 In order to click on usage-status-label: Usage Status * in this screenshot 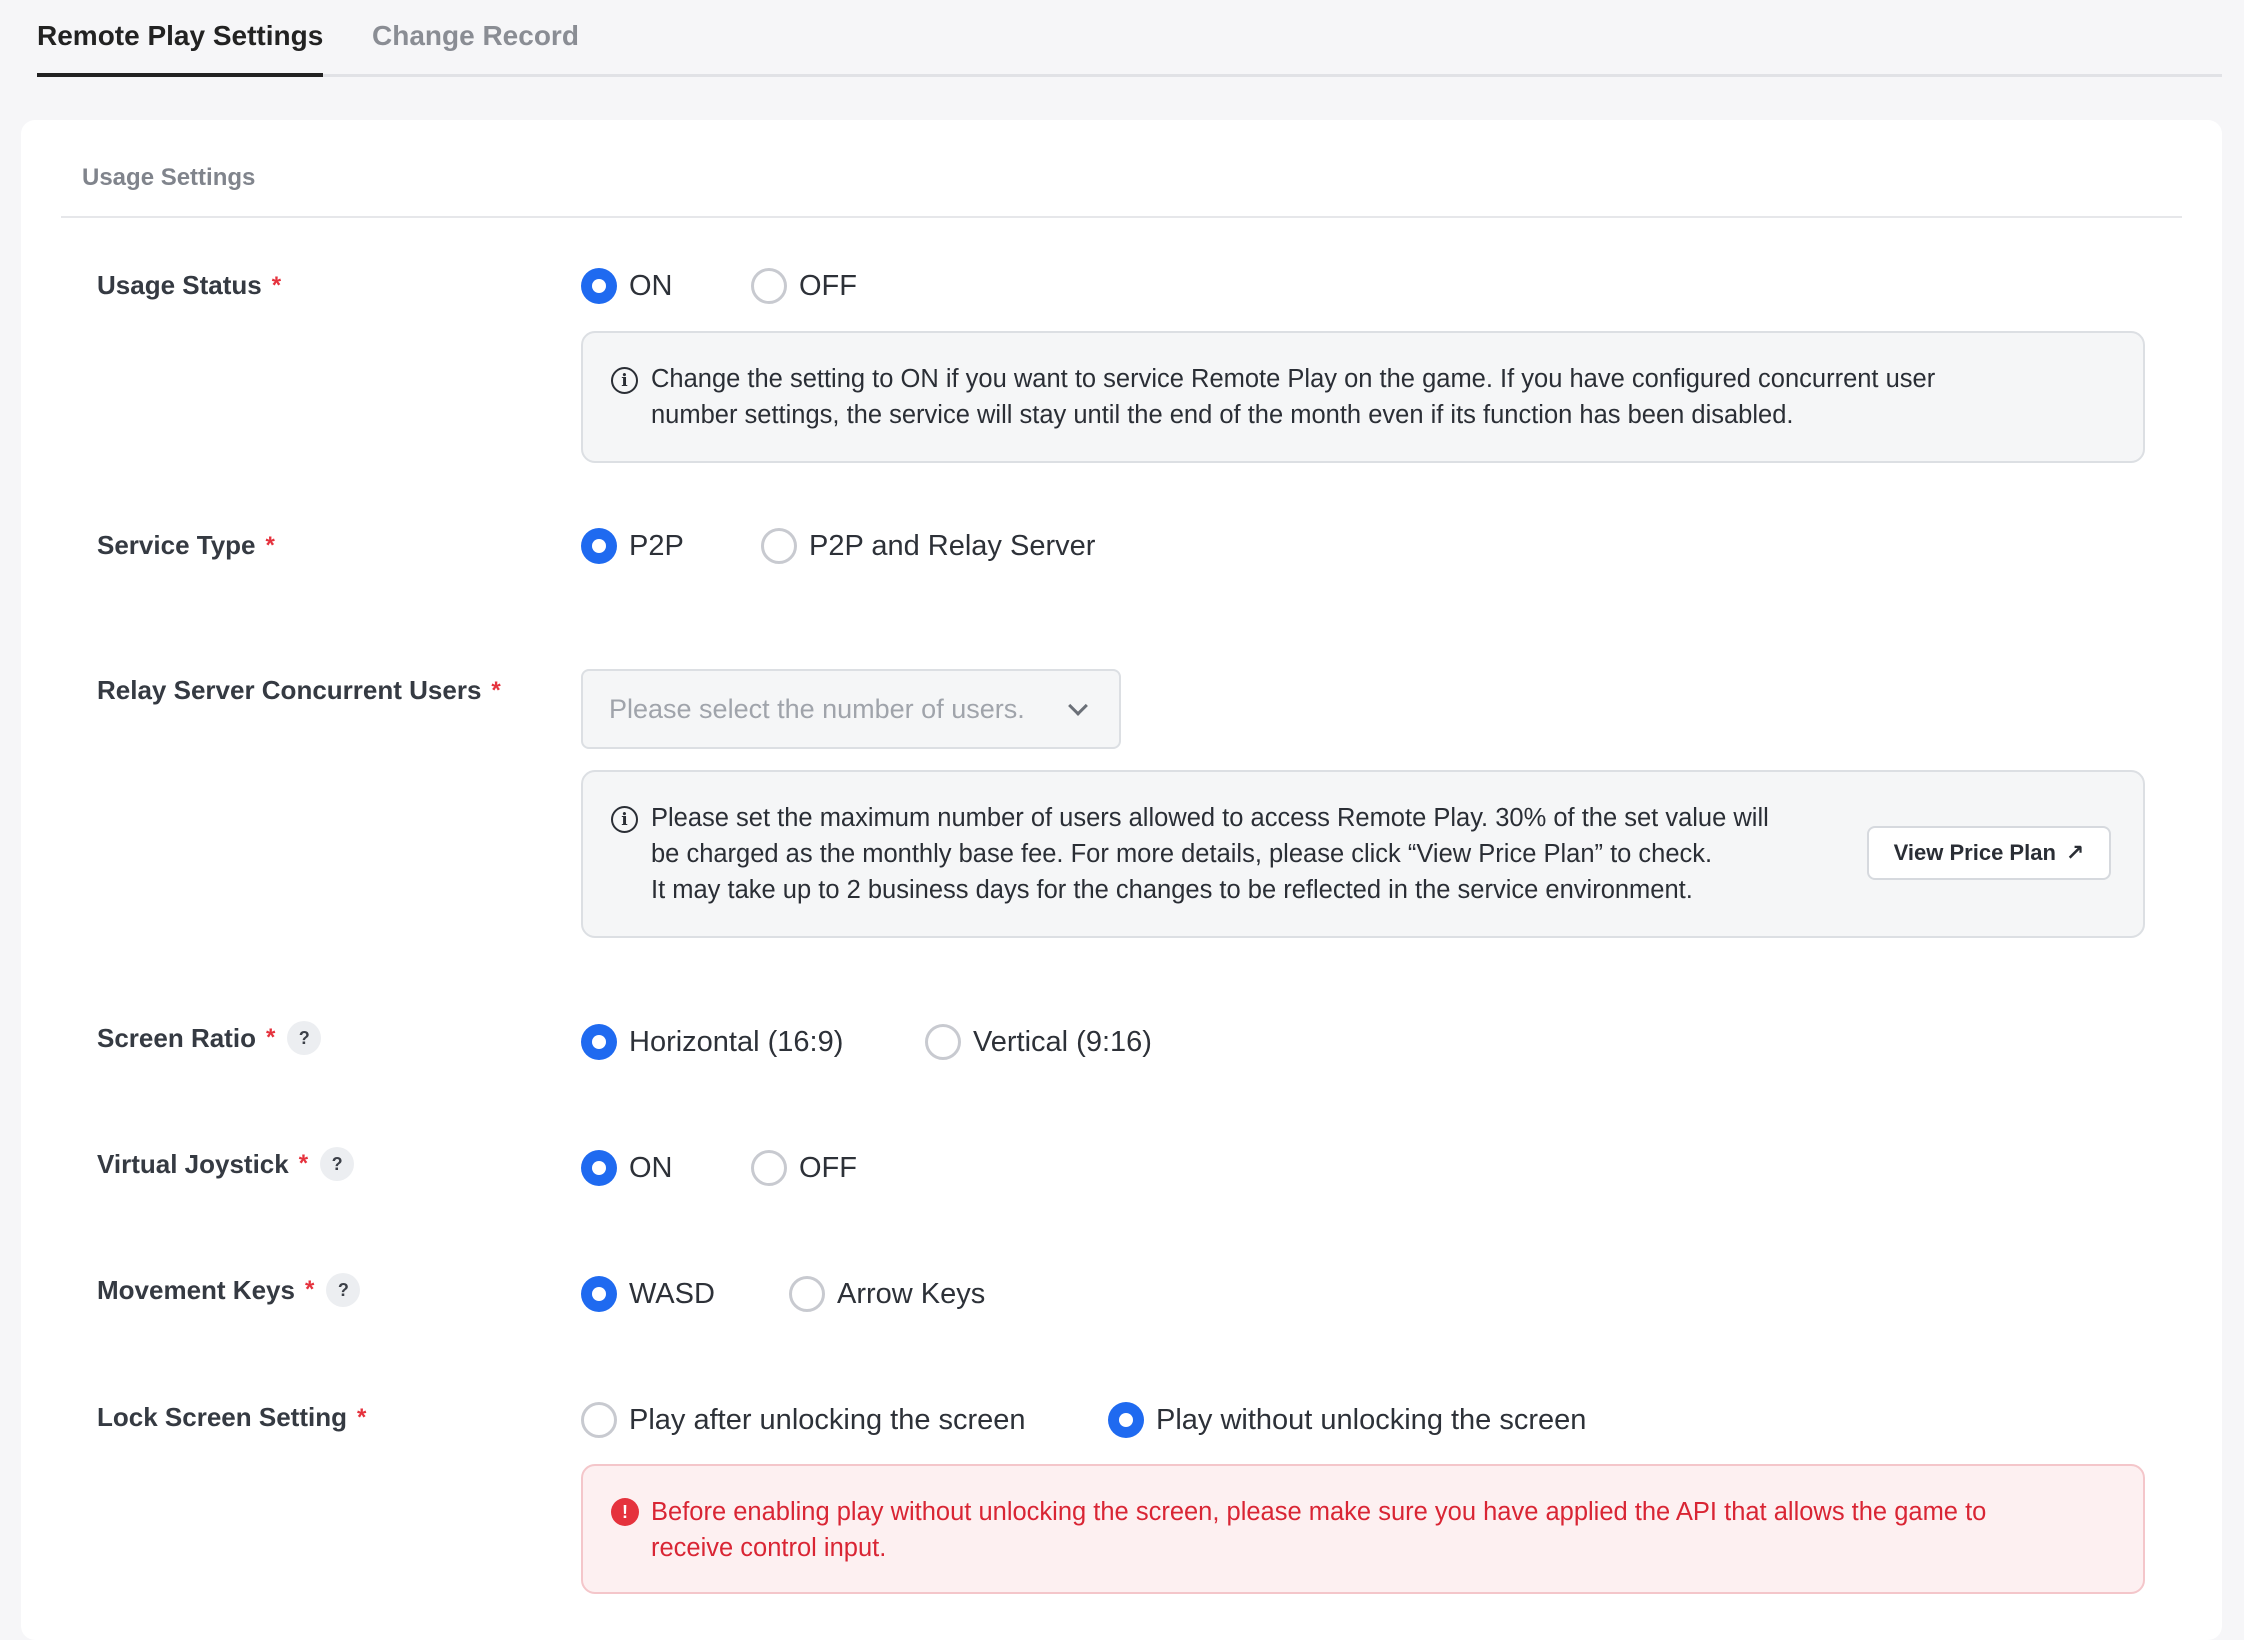, I will do `click(189, 285)`.